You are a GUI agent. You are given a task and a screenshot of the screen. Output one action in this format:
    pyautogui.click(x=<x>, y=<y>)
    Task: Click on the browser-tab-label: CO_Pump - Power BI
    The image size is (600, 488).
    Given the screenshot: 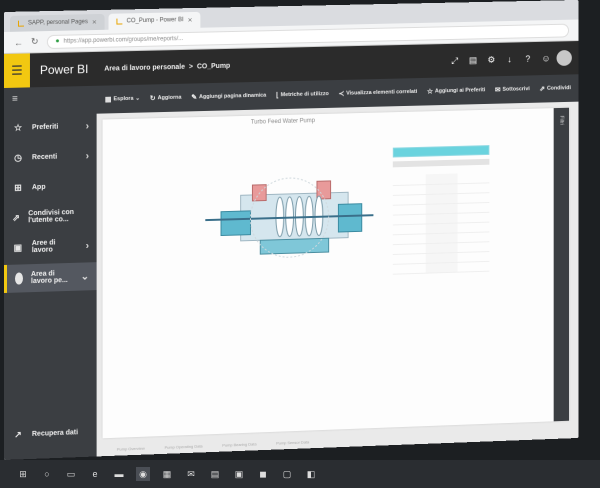 What is the action you would take?
    pyautogui.click(x=155, y=21)
    